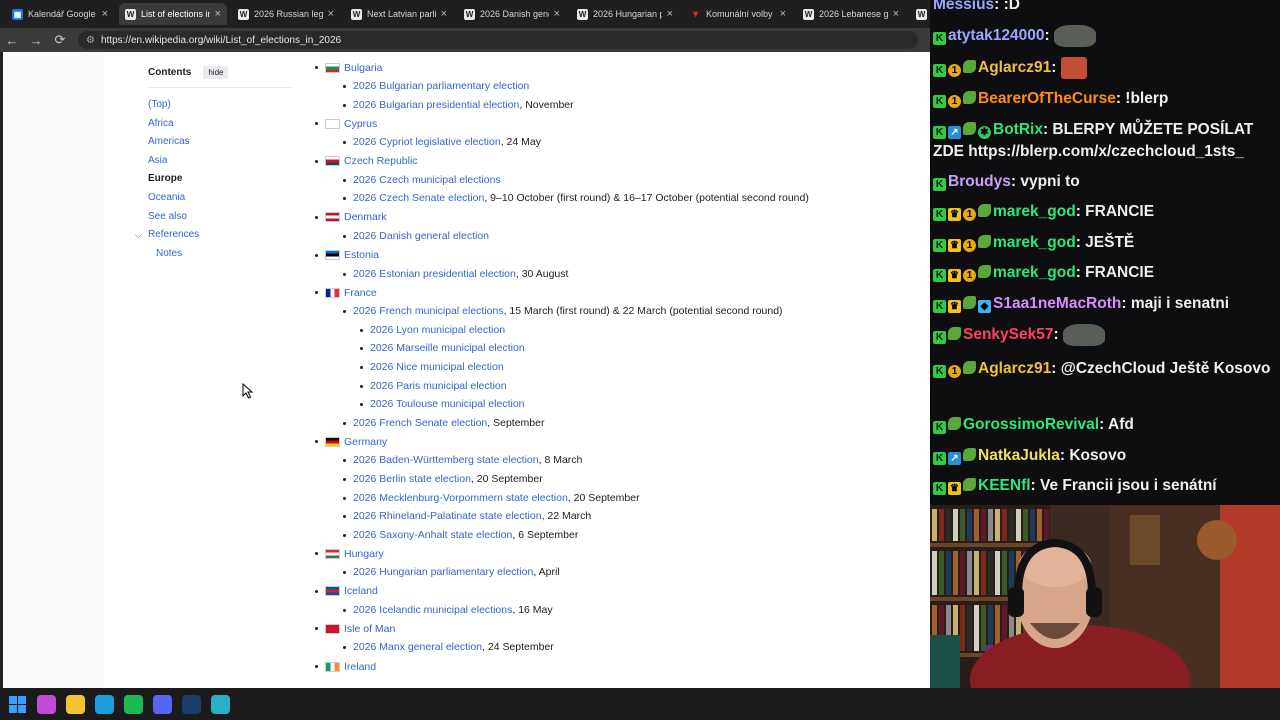 The height and width of the screenshot is (720, 1280). I want to click on tab-0: ▦ Kalendář Google - zá ×, so click(60, 14).